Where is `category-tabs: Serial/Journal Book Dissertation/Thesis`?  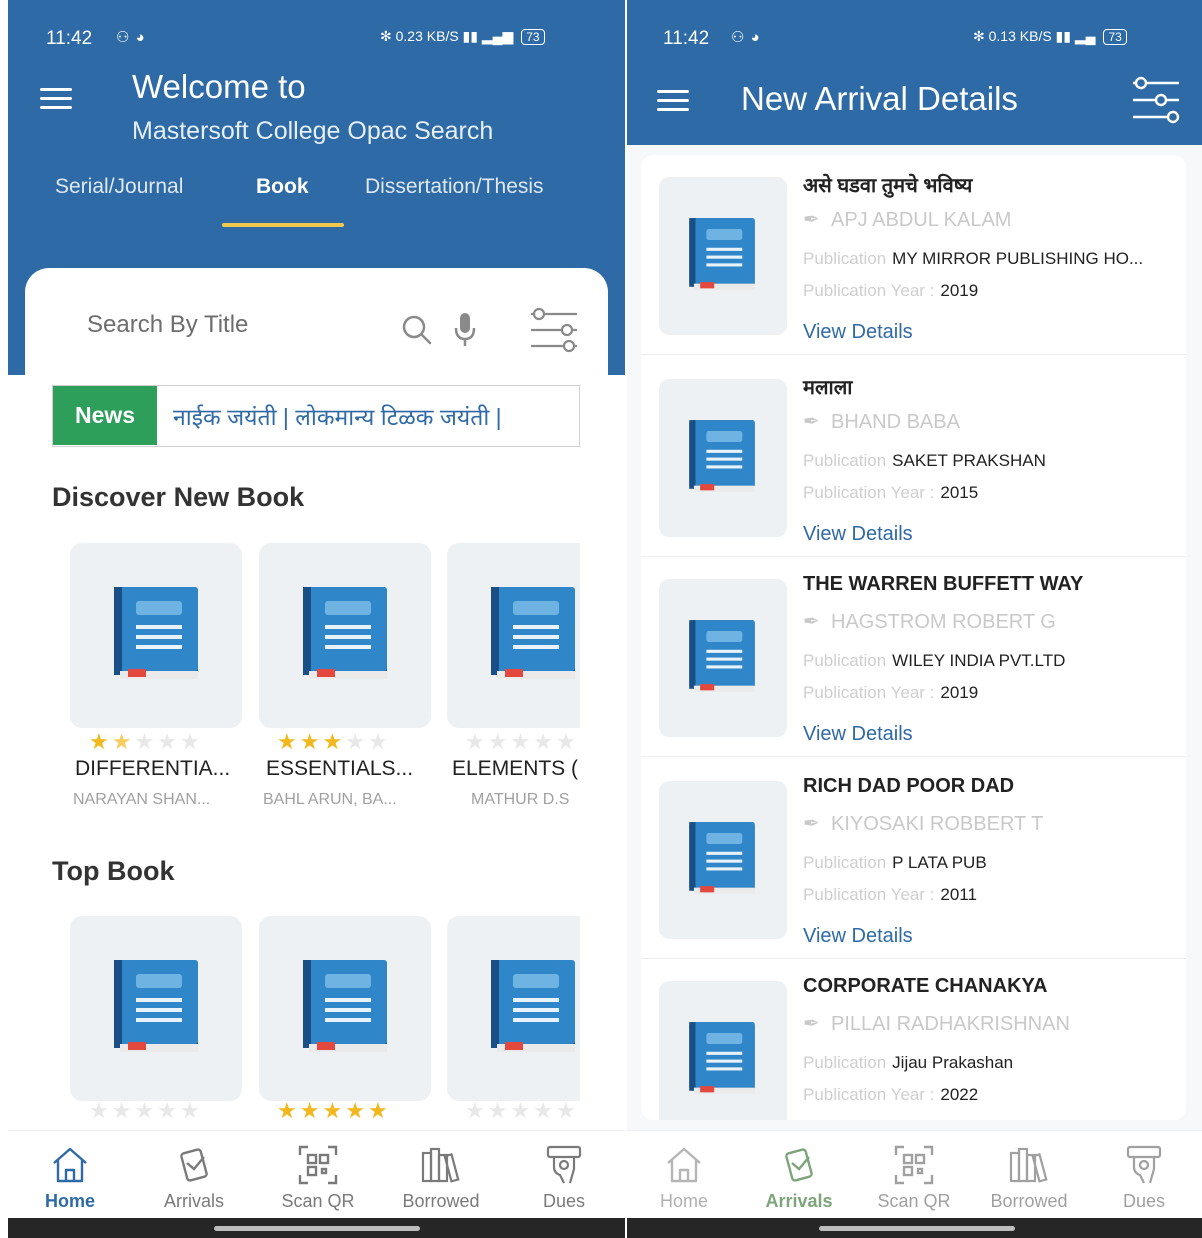
category-tabs: Serial/Journal Book Dissertation/Thesis is located at coordinates (316, 205).